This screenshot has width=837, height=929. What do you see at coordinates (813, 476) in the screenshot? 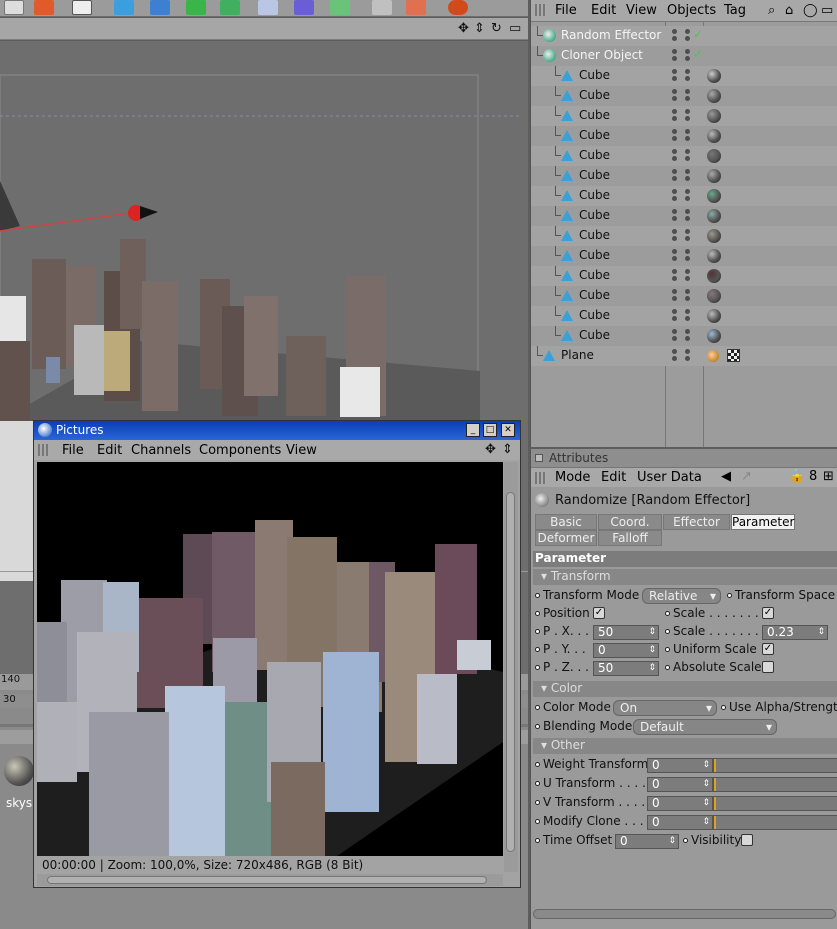
I see `settings-icon: 8` at bounding box center [813, 476].